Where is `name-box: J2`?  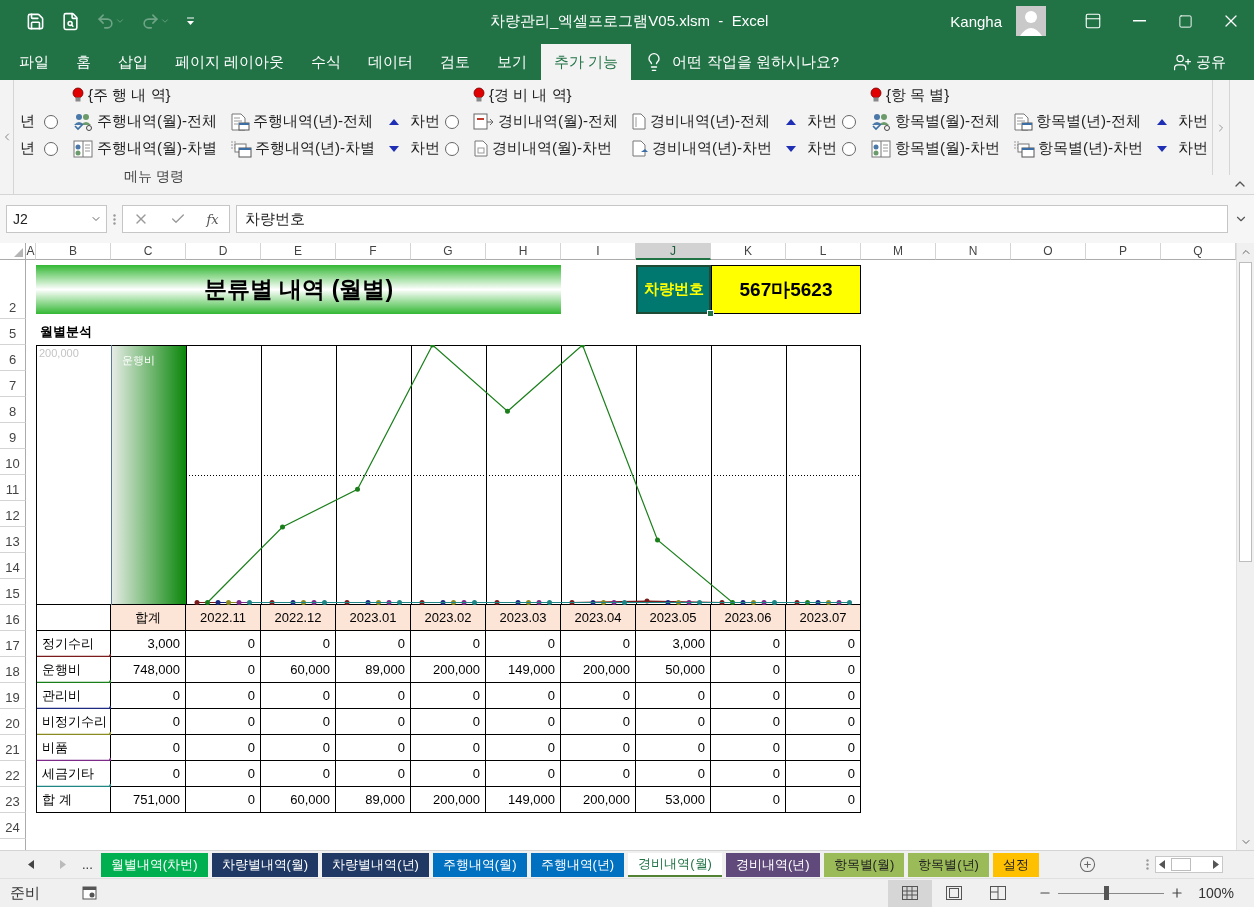
name-box: J2 is located at coordinates (56, 219).